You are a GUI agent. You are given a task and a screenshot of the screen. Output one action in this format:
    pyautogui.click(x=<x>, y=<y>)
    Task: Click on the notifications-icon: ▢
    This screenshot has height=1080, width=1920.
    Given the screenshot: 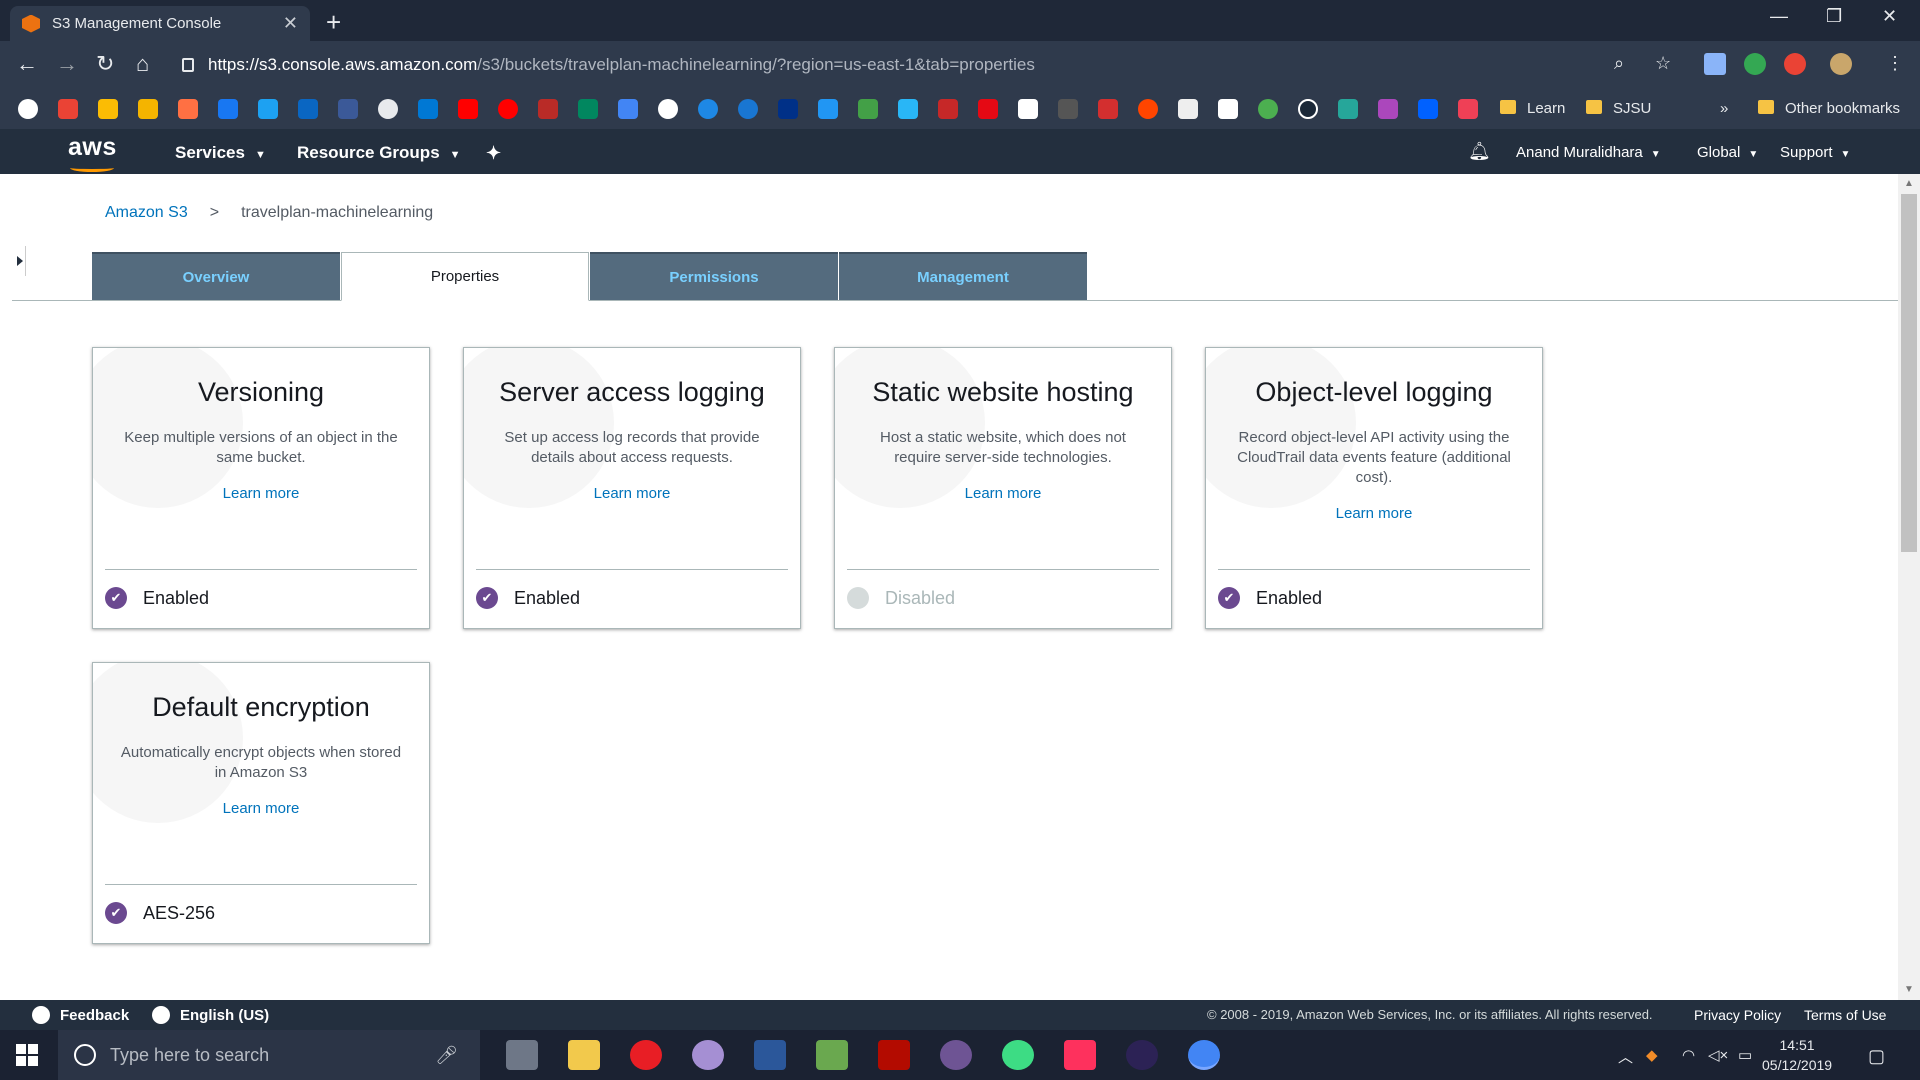 What is the action you would take?
    pyautogui.click(x=1876, y=1056)
    